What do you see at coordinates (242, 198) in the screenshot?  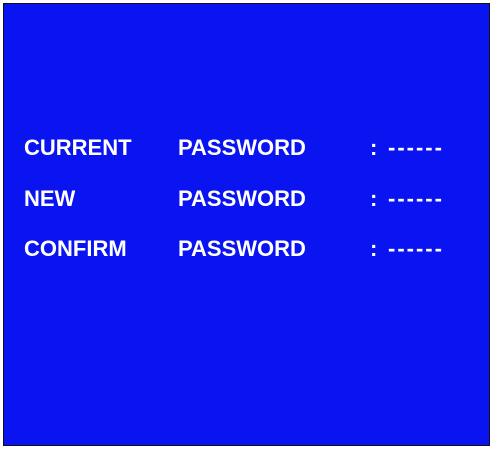 I see `new-password-label: PASSWORD` at bounding box center [242, 198].